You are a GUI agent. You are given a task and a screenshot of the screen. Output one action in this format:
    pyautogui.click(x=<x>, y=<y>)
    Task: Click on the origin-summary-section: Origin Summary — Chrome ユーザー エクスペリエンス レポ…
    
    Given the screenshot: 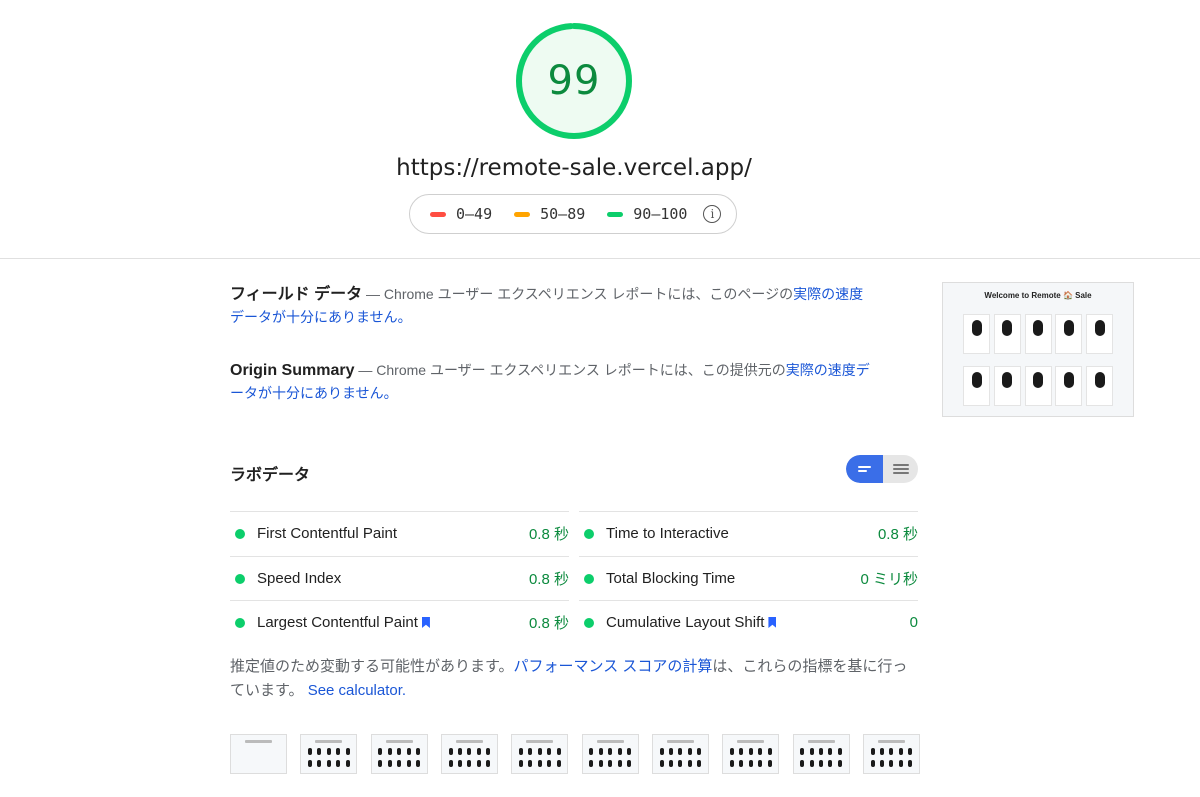 What is the action you would take?
    pyautogui.click(x=550, y=381)
    